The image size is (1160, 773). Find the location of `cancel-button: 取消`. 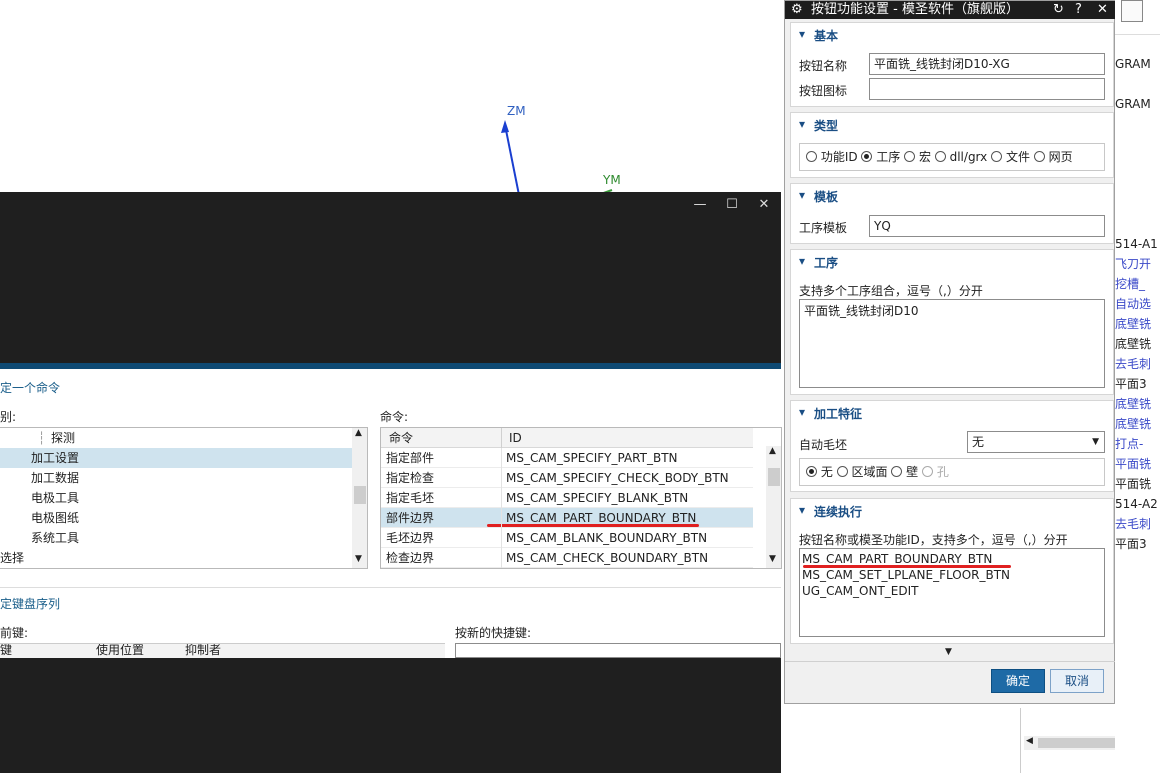

cancel-button: 取消 is located at coordinates (1077, 681).